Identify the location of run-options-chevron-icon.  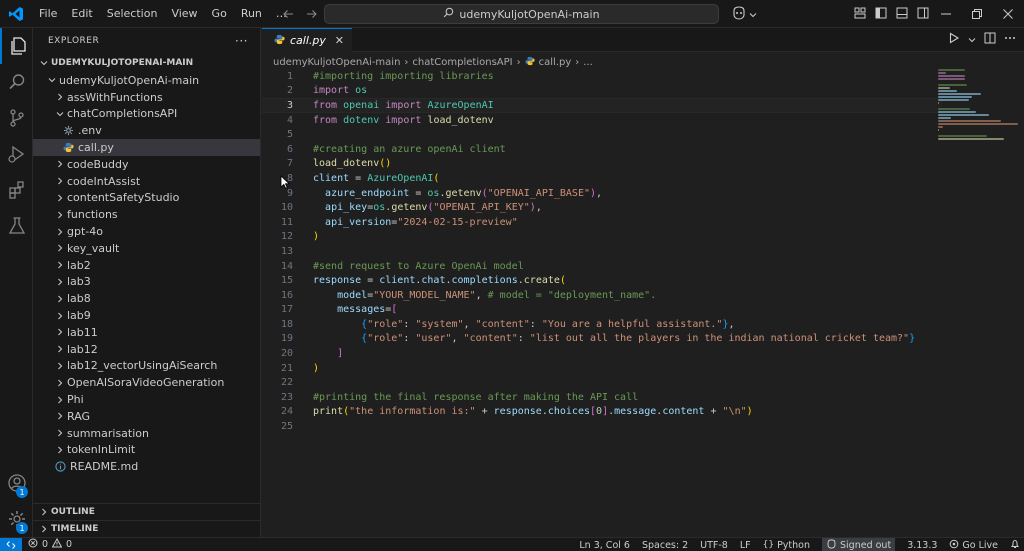
(972, 40).